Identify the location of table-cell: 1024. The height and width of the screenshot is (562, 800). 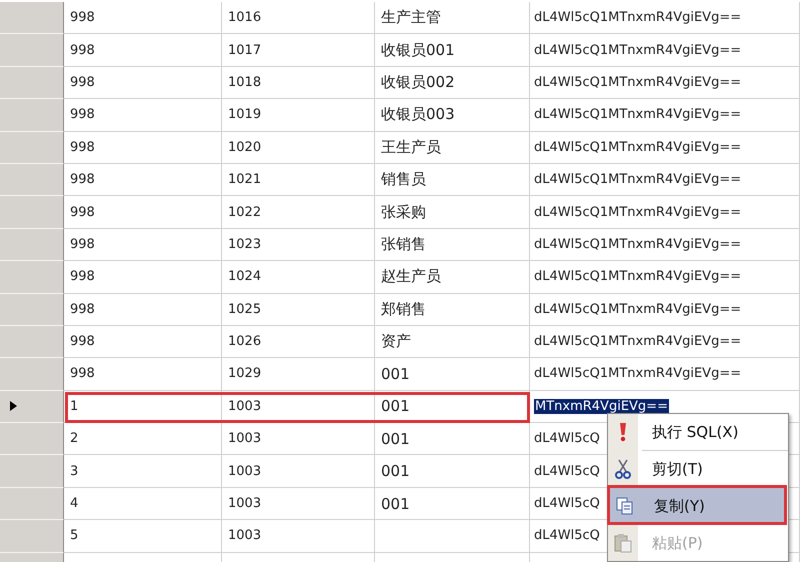
(298, 277).